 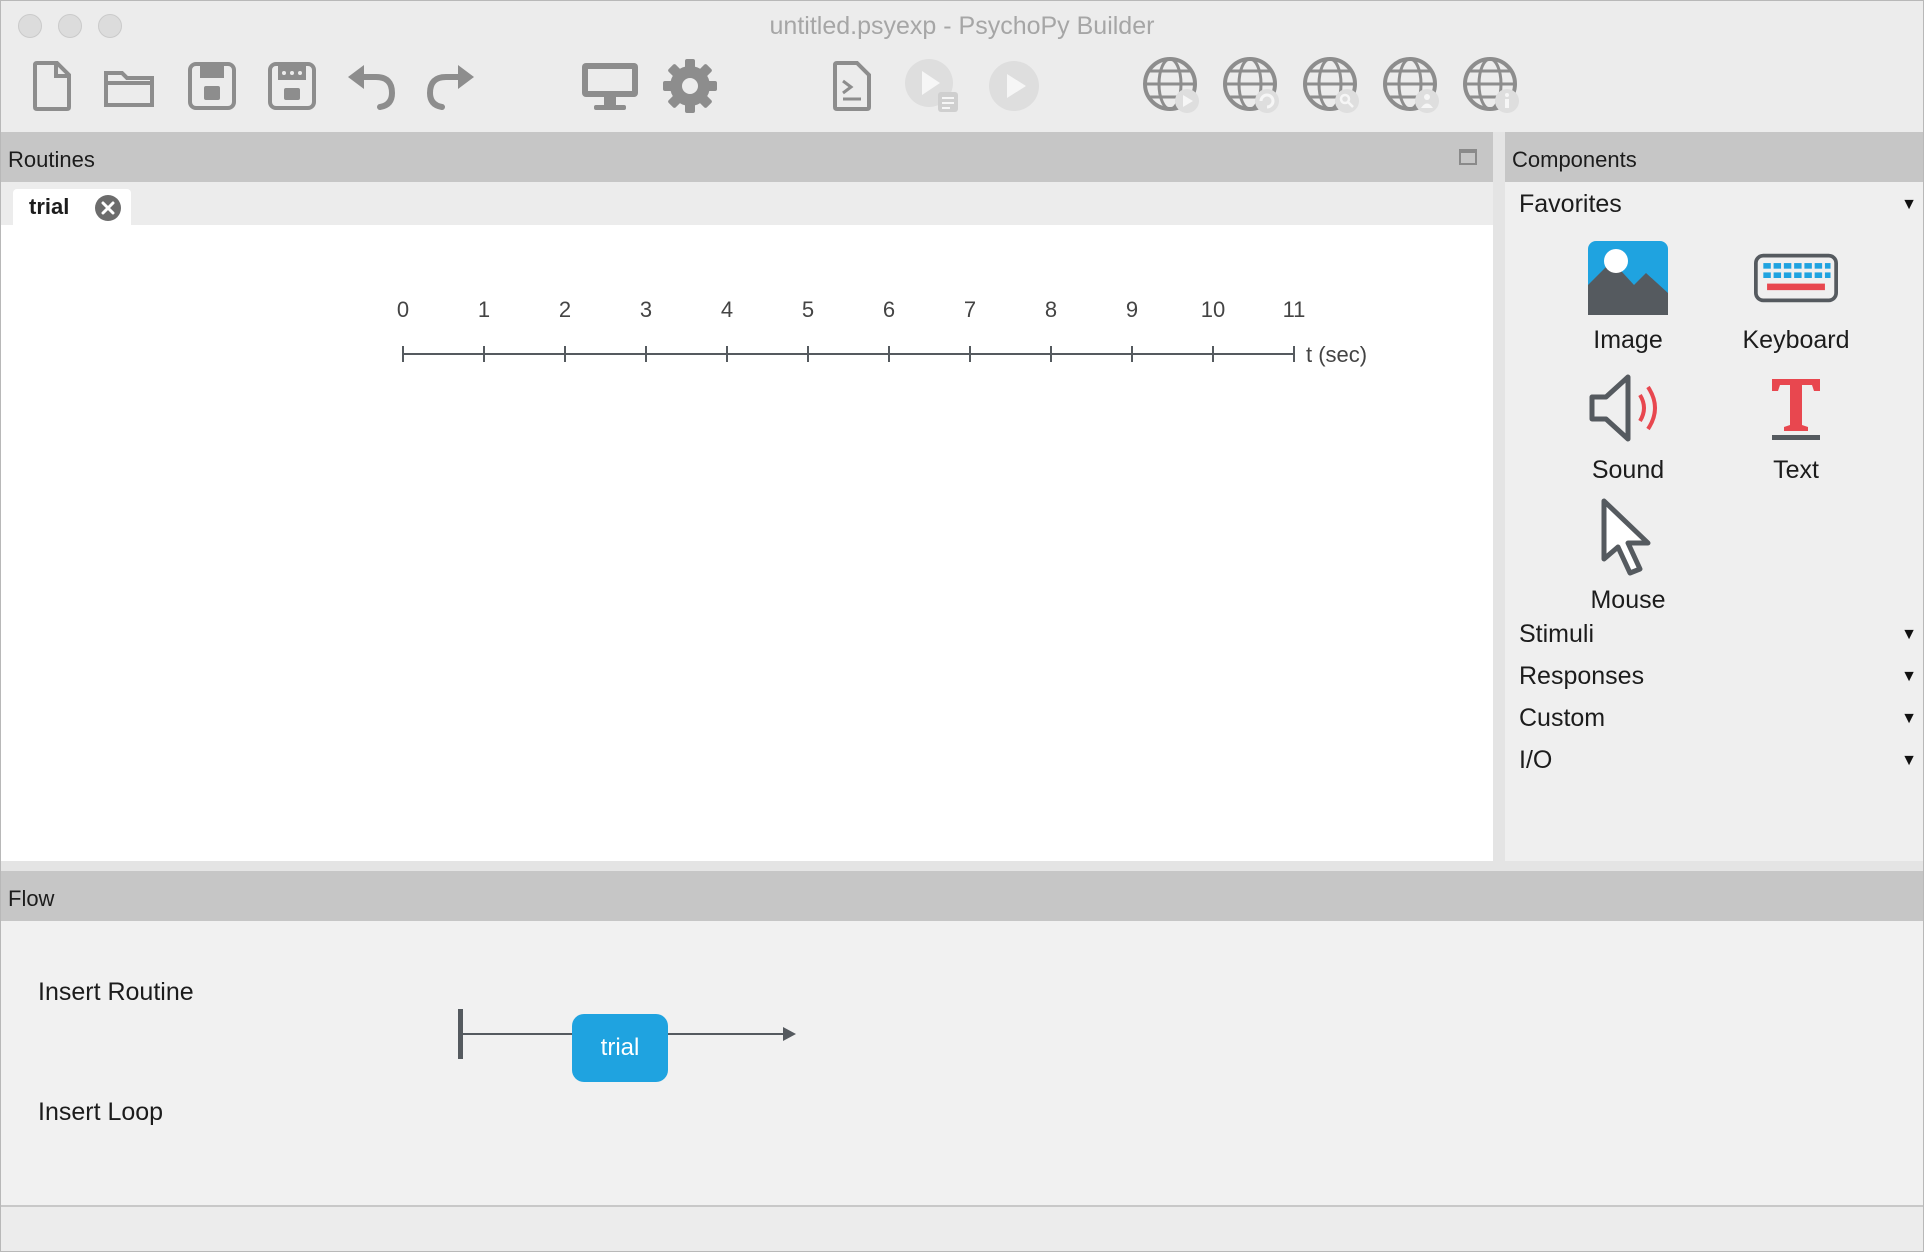 What do you see at coordinates (1719, 638) in the screenshot?
I see `category-stimuli: Stimuli ▼` at bounding box center [1719, 638].